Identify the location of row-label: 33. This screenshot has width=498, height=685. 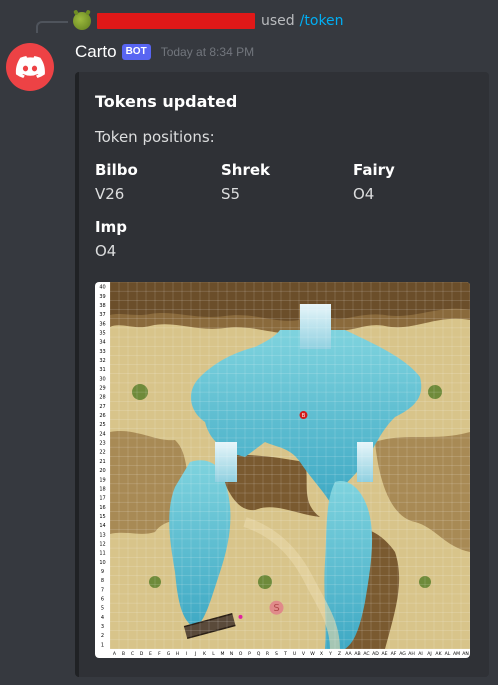
(102, 352).